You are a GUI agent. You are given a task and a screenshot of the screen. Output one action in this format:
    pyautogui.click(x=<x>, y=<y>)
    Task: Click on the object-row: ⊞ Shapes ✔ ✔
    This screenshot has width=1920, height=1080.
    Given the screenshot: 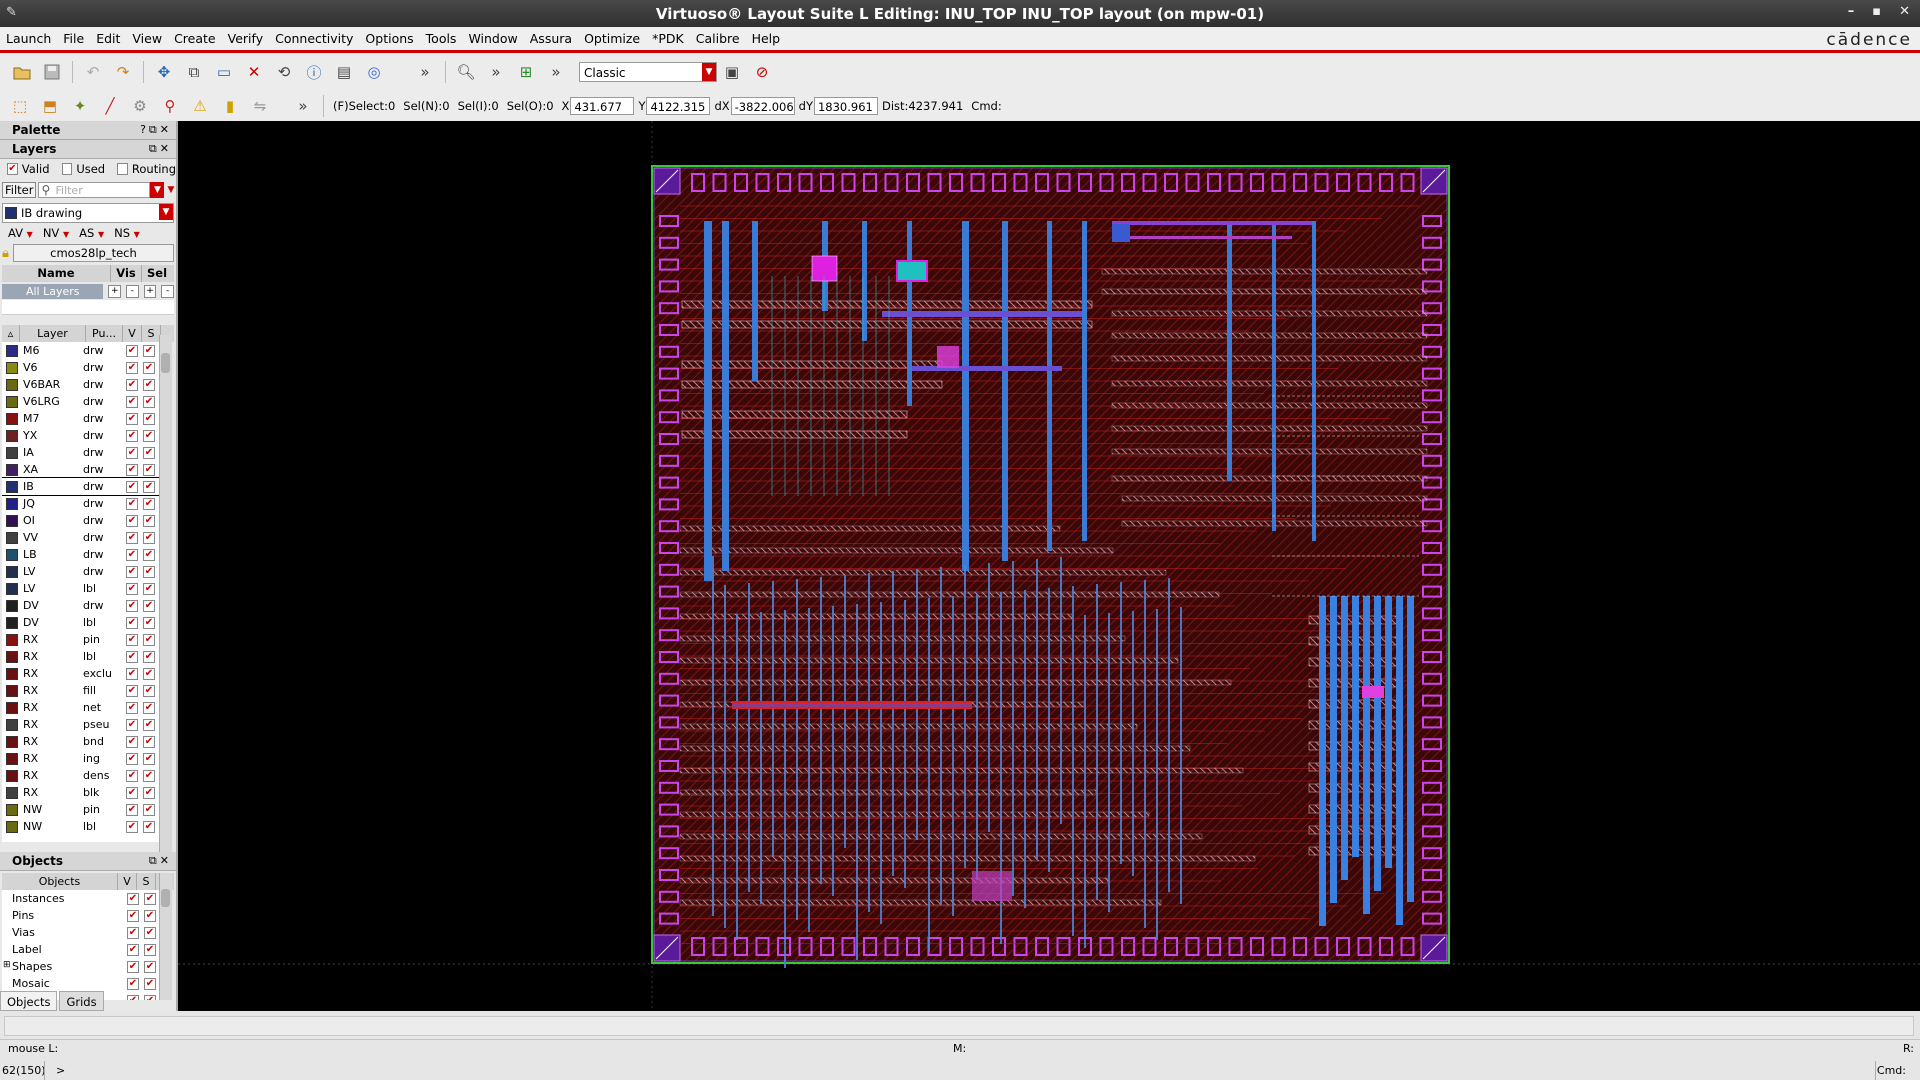 What is the action you would take?
    pyautogui.click(x=81, y=966)
    